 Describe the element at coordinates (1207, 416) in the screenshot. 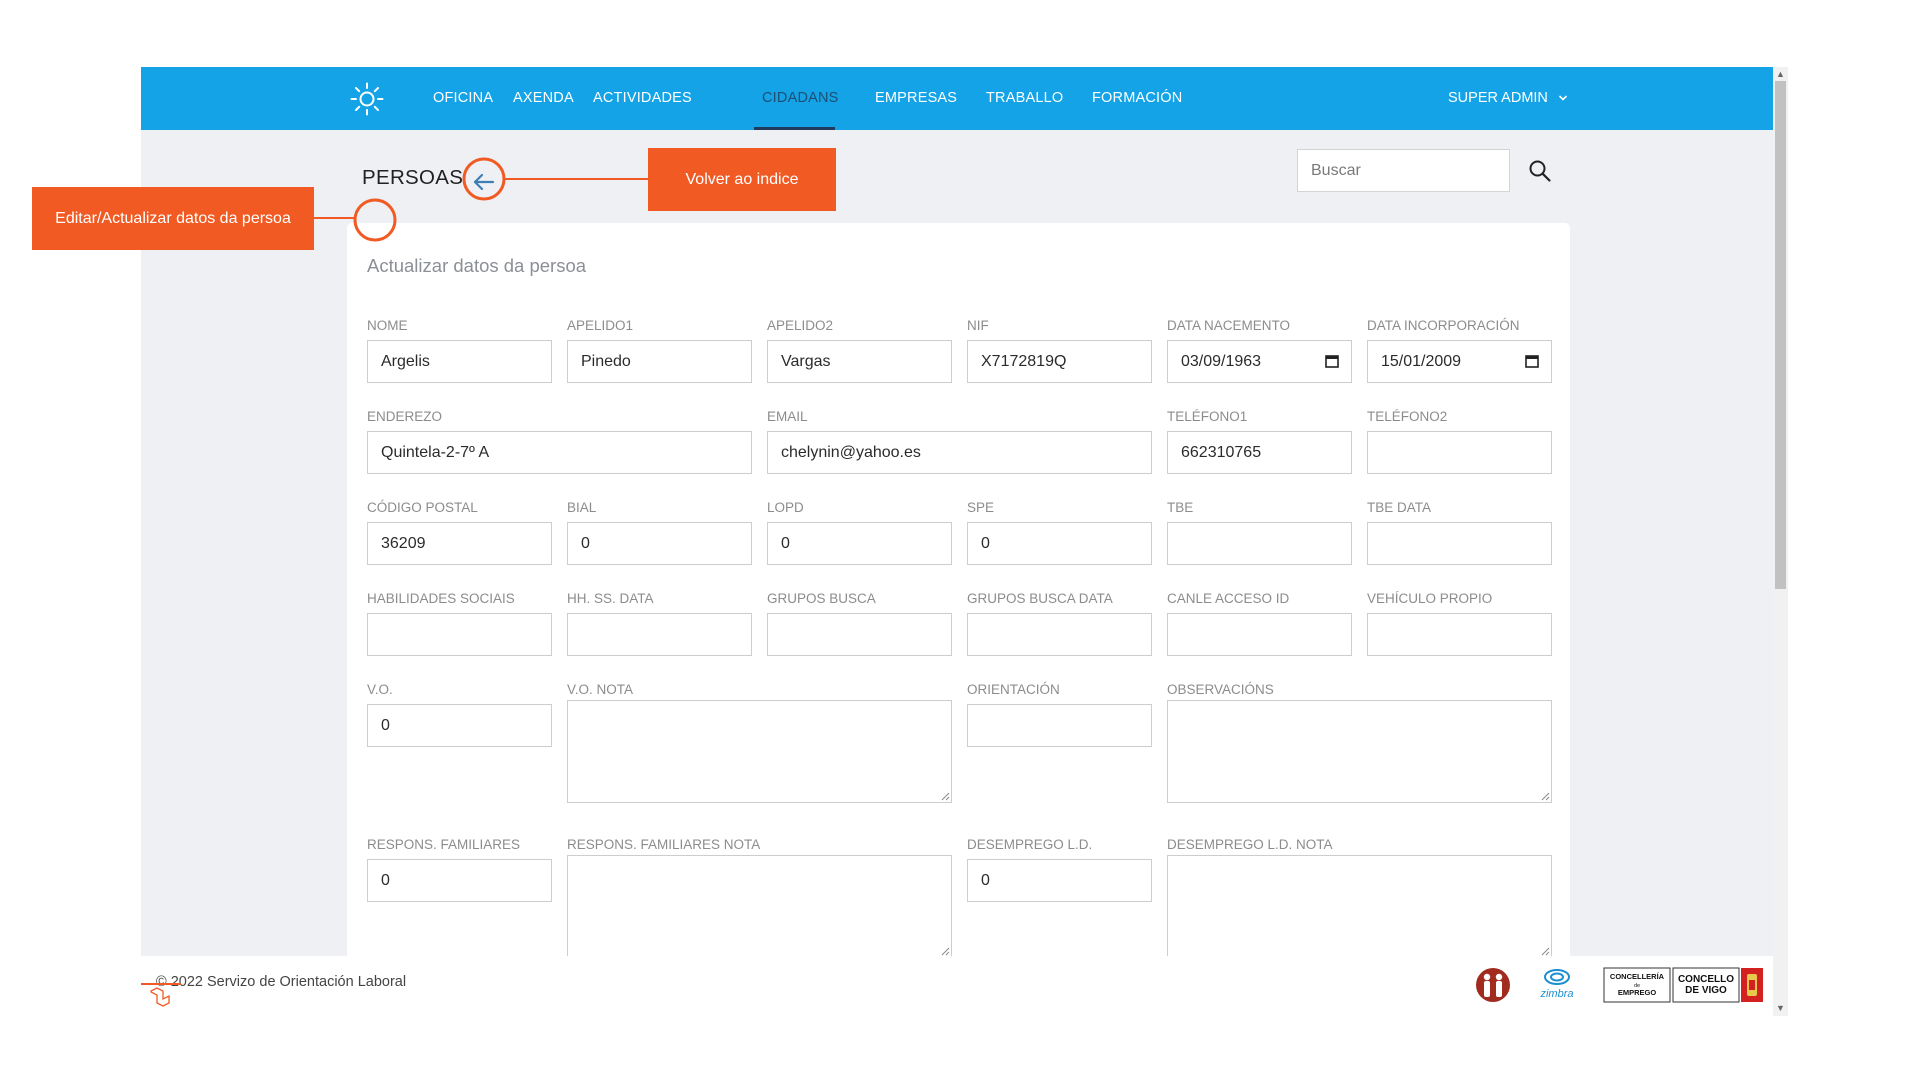

I see `label-telefono1: TELÉFONO1` at that location.